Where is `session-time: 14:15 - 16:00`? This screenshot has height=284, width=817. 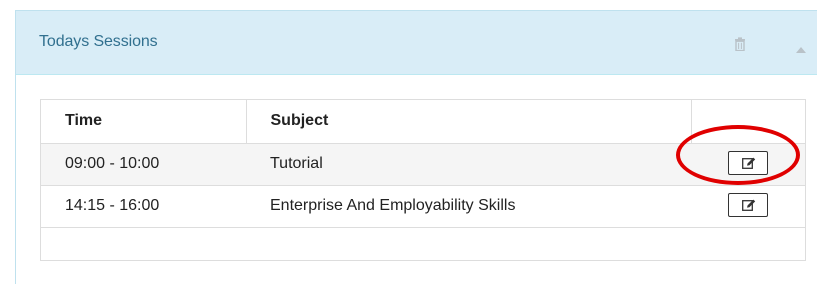 session-time: 14:15 - 16:00 is located at coordinates (112, 205).